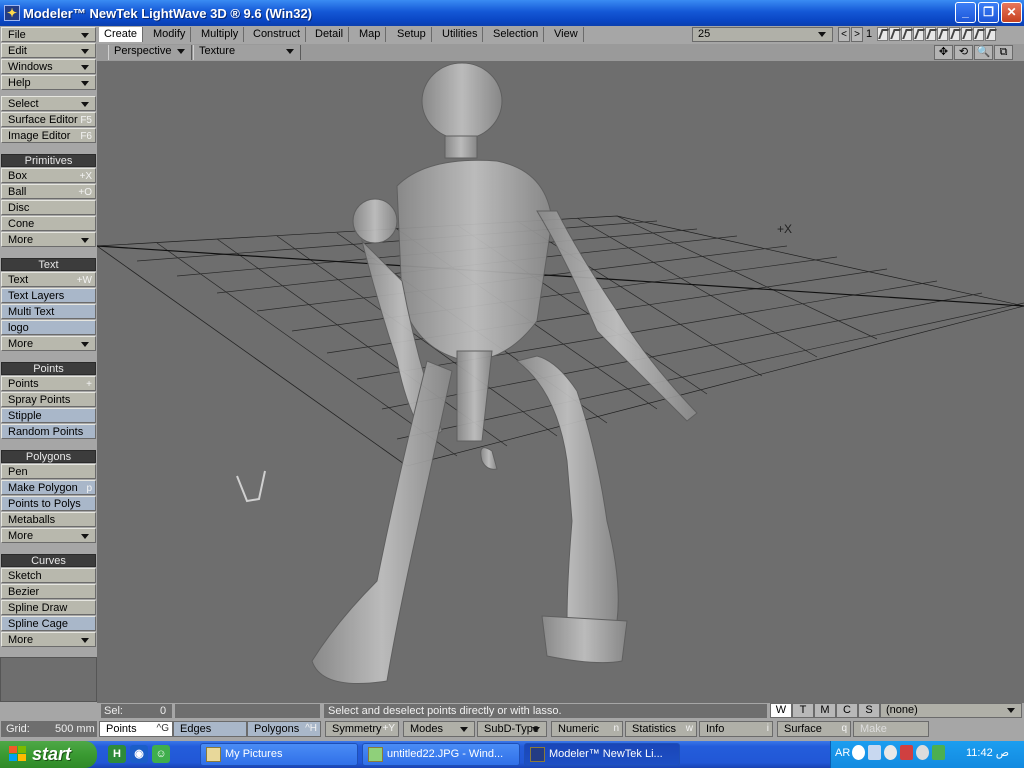 The image size is (1024, 768). Describe the element at coordinates (277, 34) in the screenshot. I see `tab-construct: Construct` at that location.